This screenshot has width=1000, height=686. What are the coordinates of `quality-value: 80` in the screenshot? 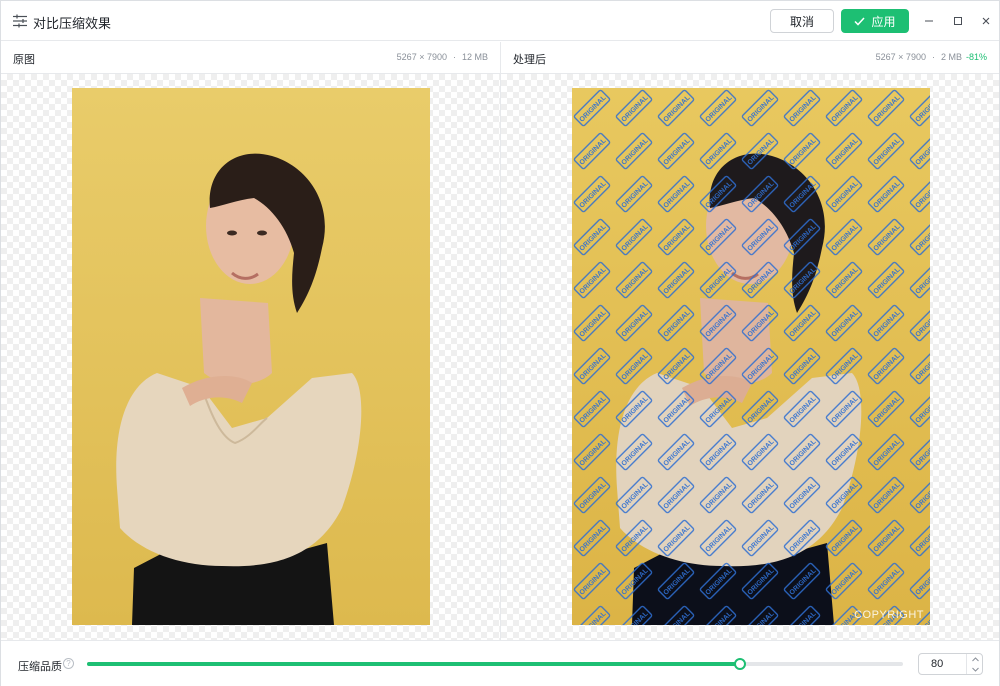 It's located at (937, 664).